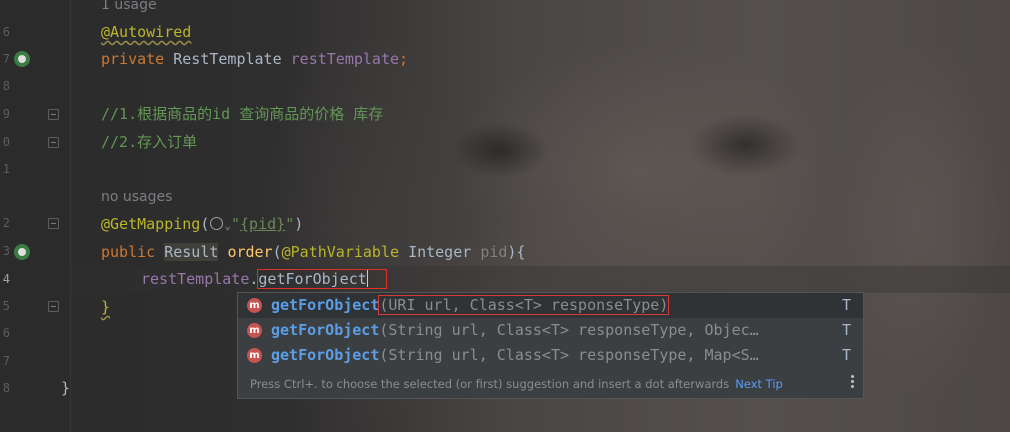 The image size is (1010, 432). I want to click on paren-close: ), so click(299, 224).